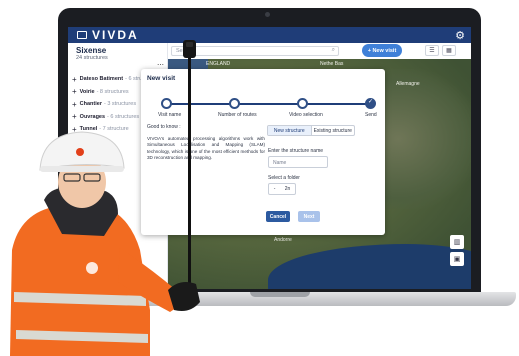 This screenshot has width=519, height=356. I want to click on search-icon: ⌕, so click(333, 50).